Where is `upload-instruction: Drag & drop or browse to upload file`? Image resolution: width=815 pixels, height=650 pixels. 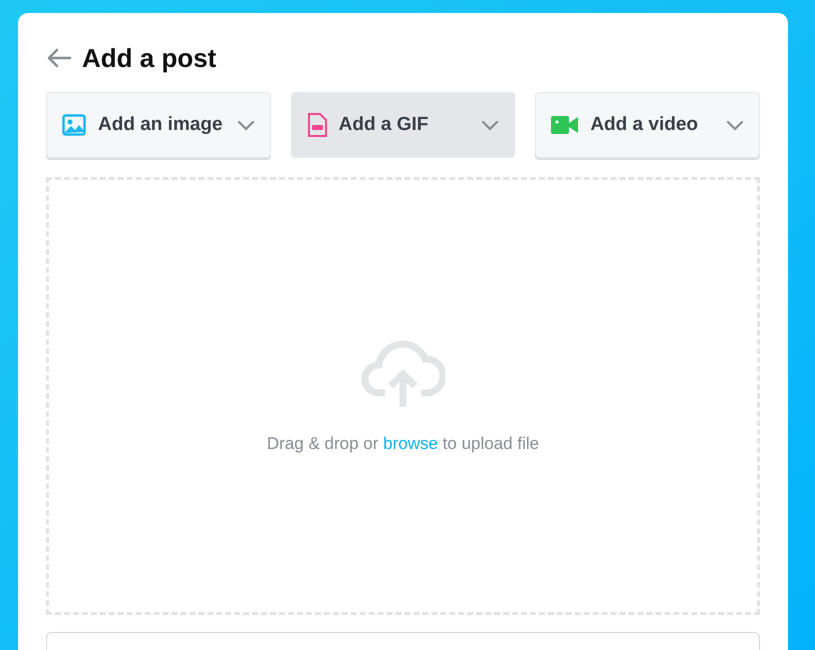
upload-instruction: Drag & drop or browse to upload file is located at coordinates (403, 444).